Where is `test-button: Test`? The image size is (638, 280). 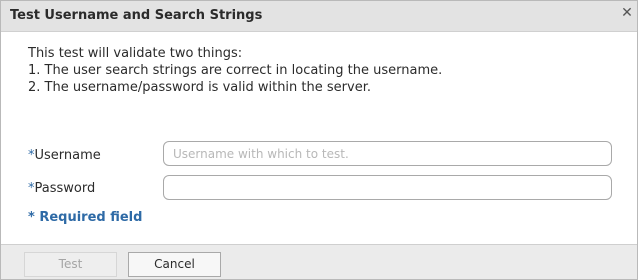
test-button: Test is located at coordinates (70, 264).